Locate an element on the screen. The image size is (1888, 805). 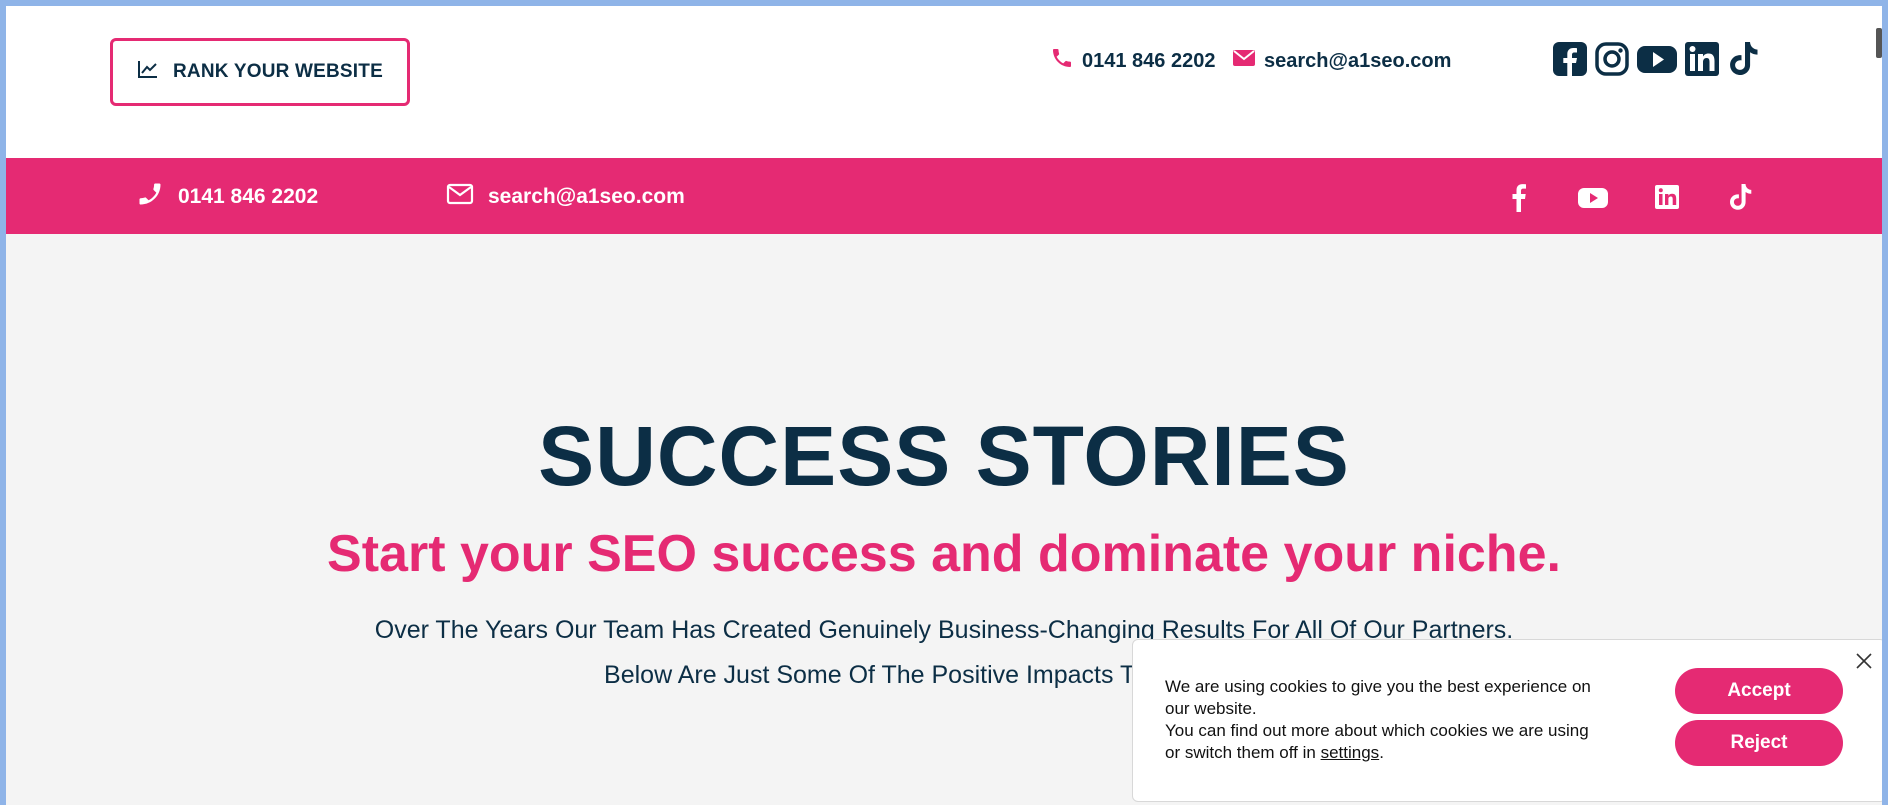
page-title: SUCCESS STORIES is located at coordinates (944, 456).